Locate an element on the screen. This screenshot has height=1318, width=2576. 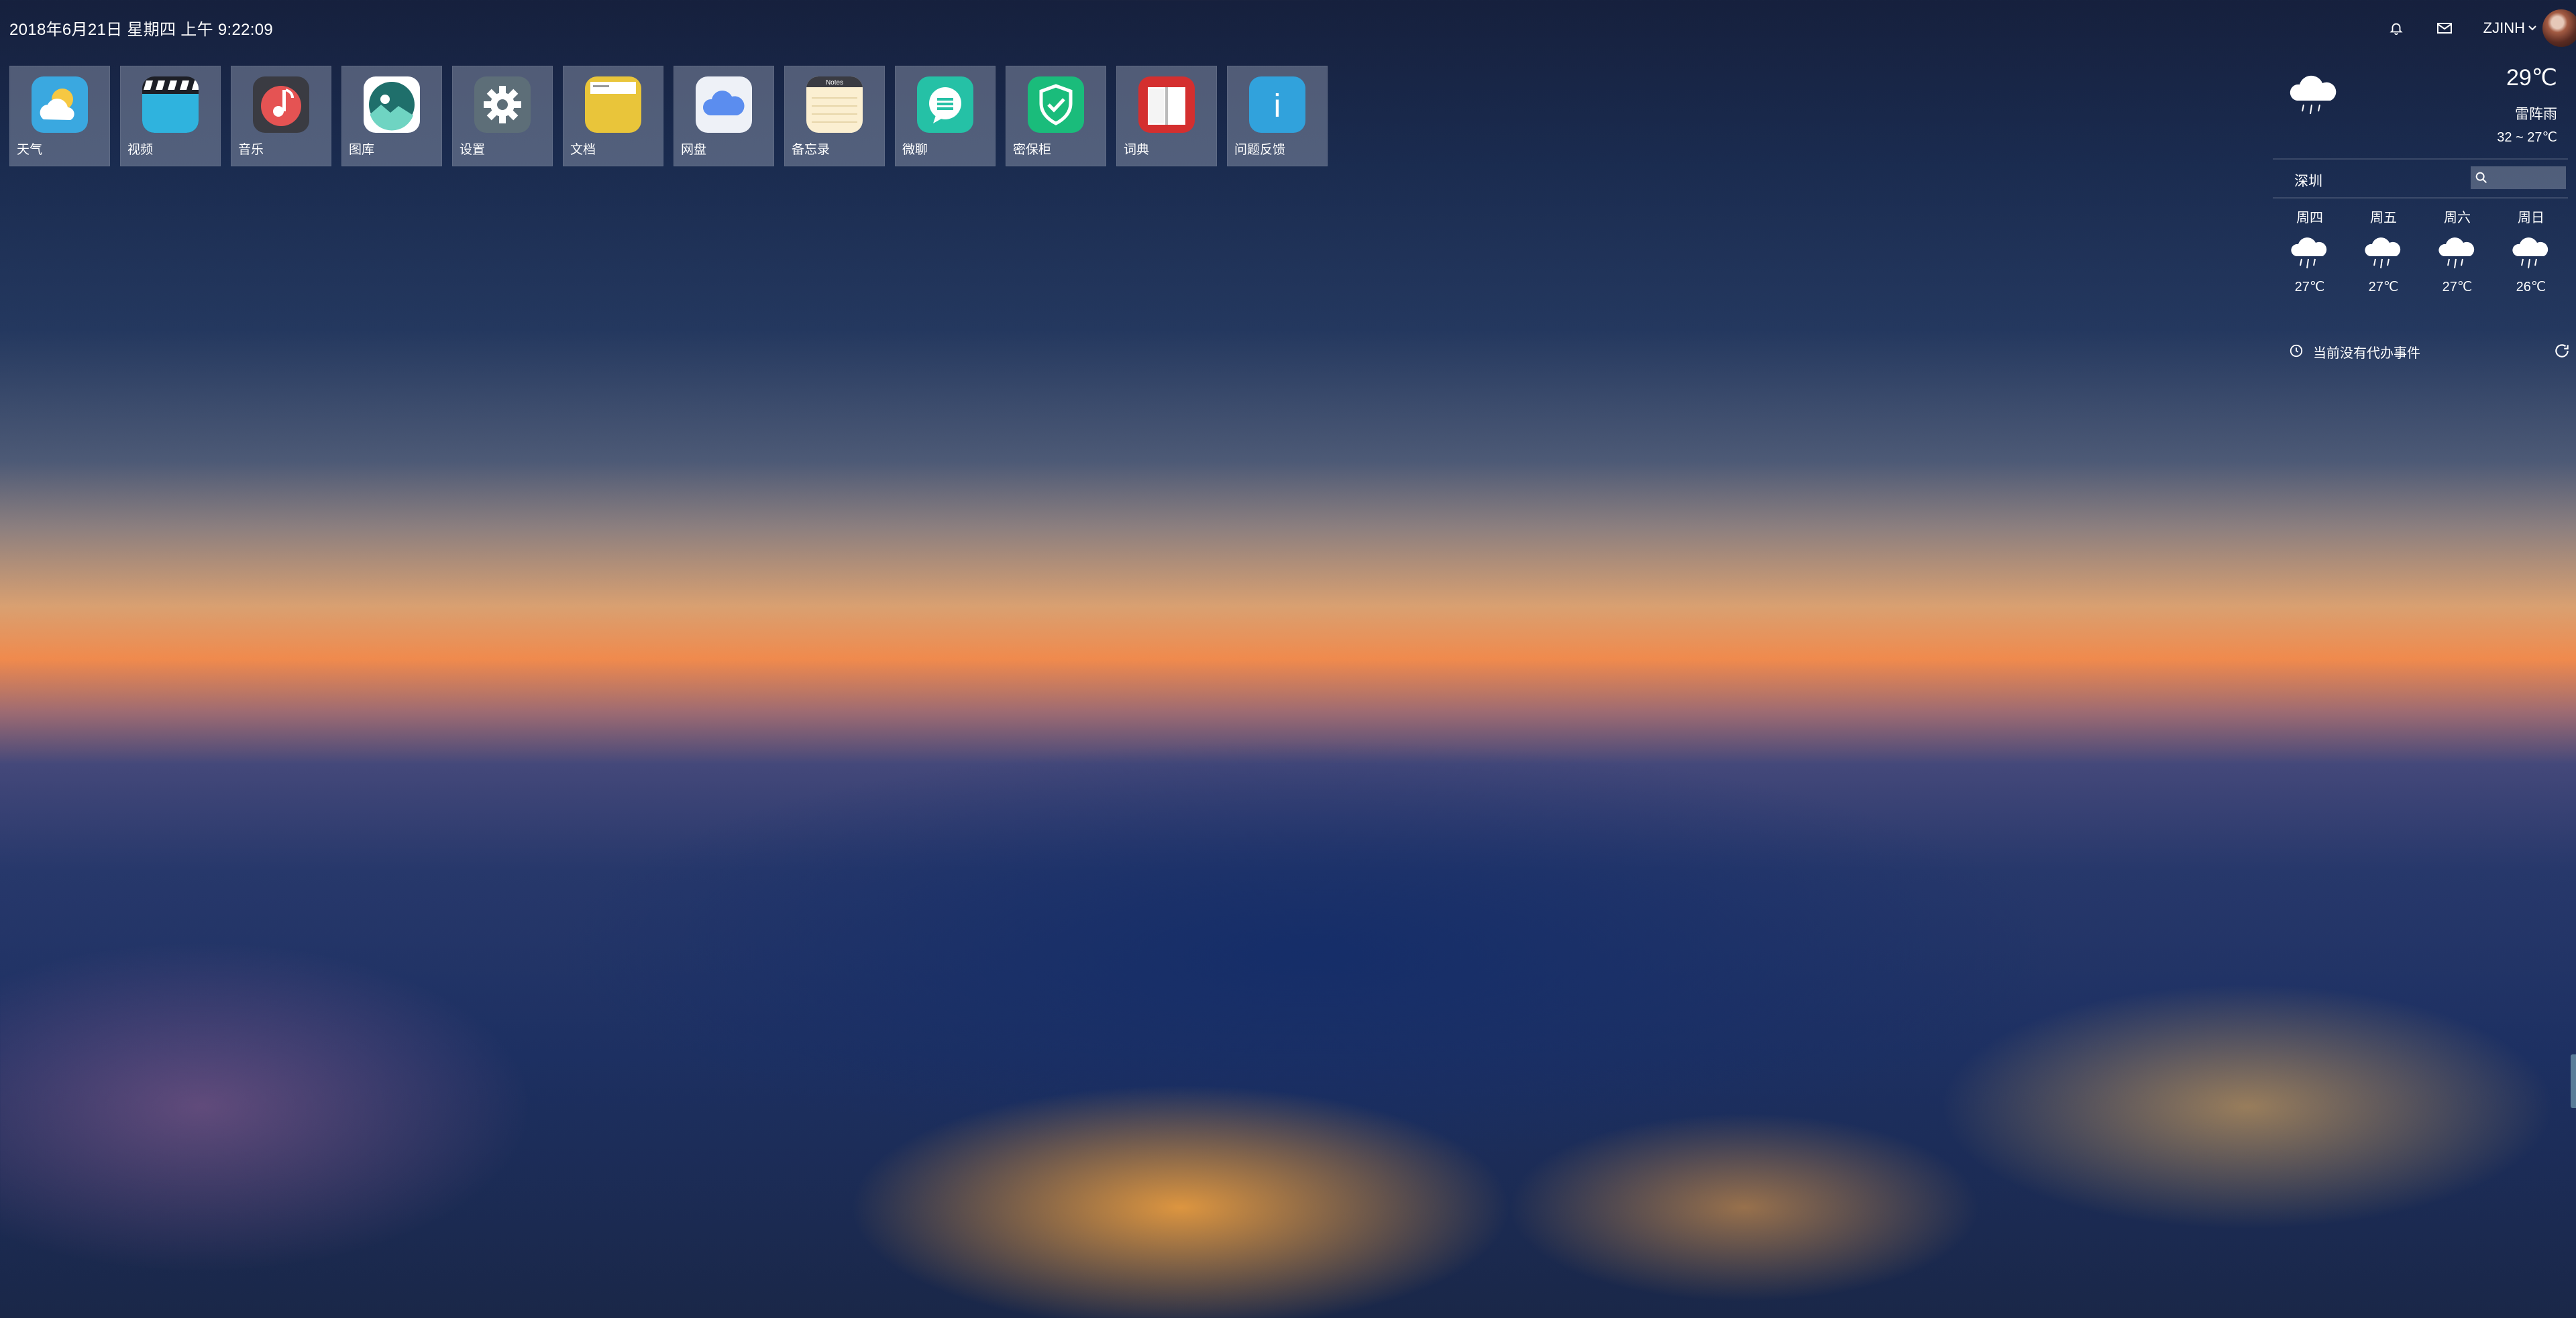
city-name: 深圳 is located at coordinates (2308, 181).